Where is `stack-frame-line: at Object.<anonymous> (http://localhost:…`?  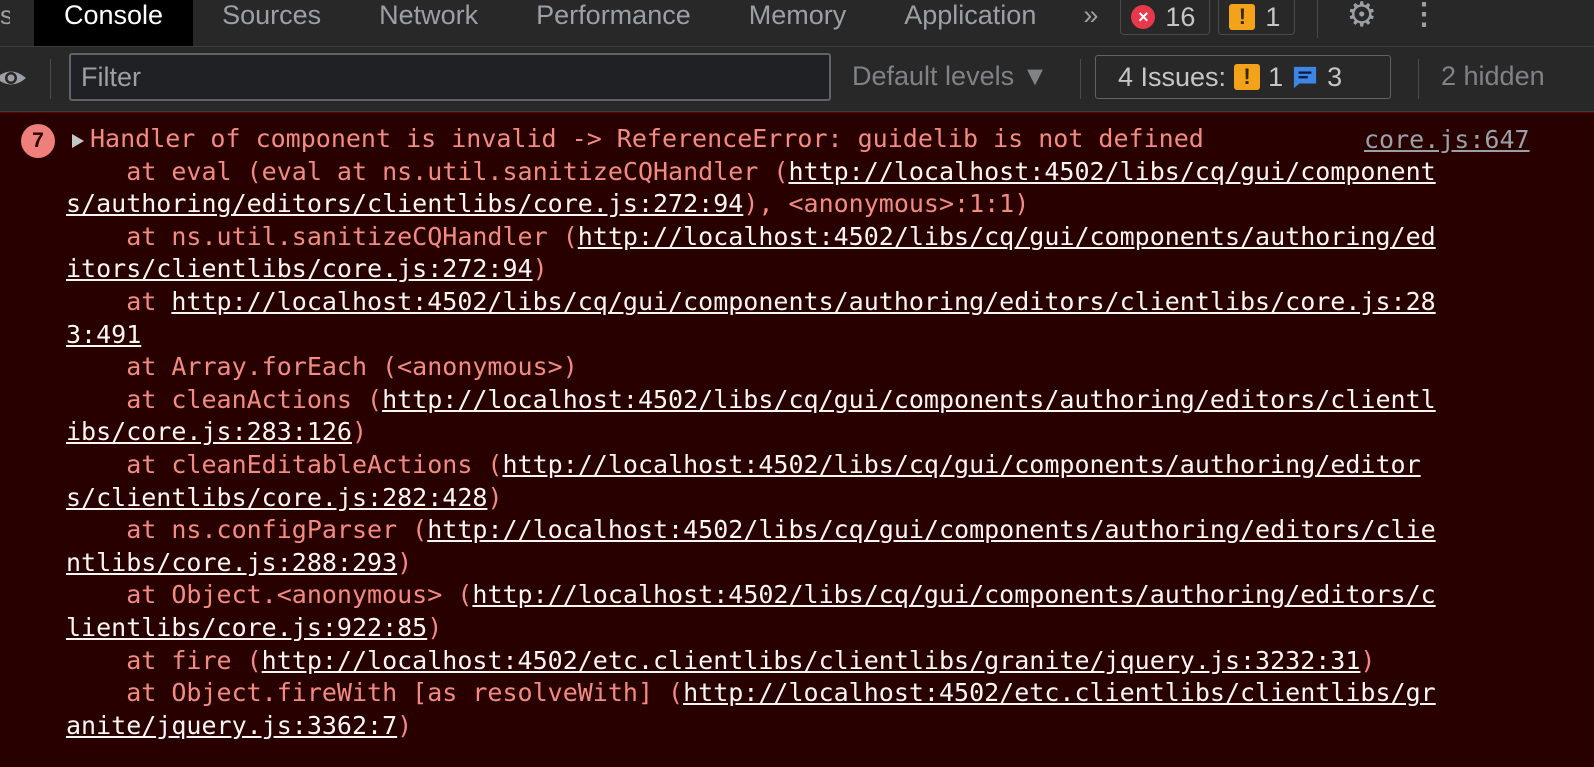 stack-frame-line: at Object.<anonymous> (http://localhost:… is located at coordinates (808, 595).